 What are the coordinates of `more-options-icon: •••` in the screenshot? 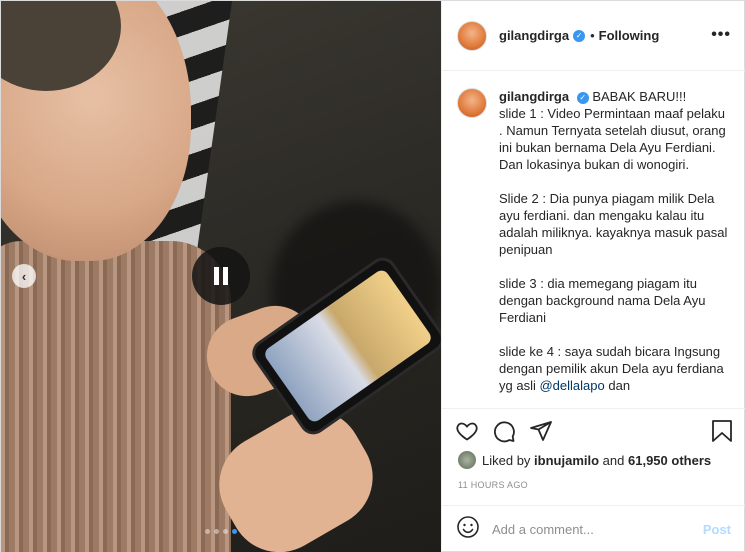 It's located at (721, 35).